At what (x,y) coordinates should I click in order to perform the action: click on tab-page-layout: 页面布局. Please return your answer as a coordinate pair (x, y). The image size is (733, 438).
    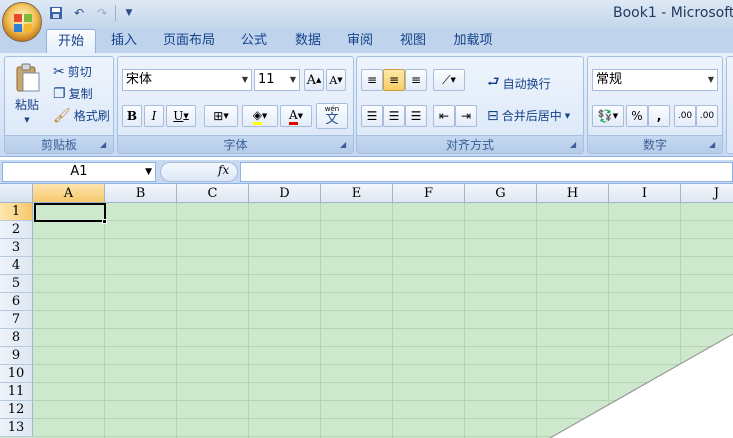
    Looking at the image, I should click on (189, 41).